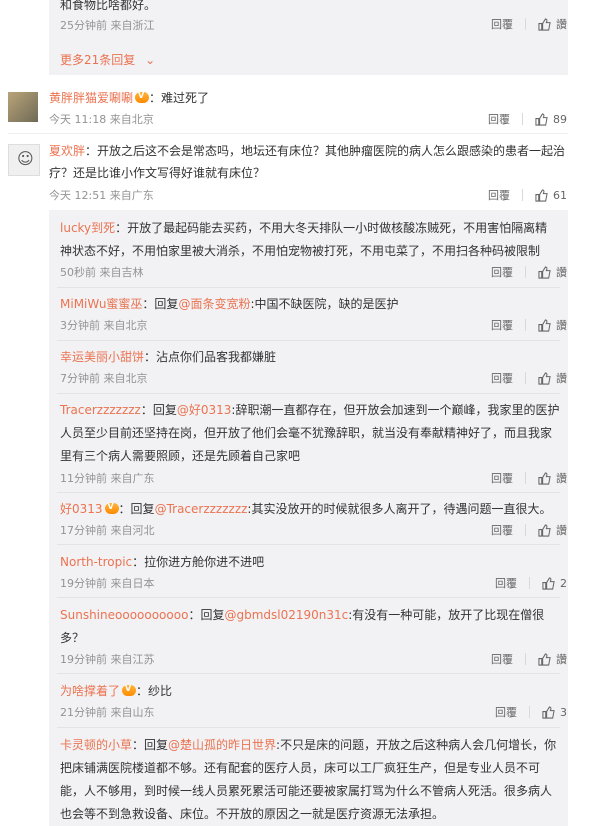 The height and width of the screenshot is (826, 589). I want to click on avatar: ☺, so click(24, 160).